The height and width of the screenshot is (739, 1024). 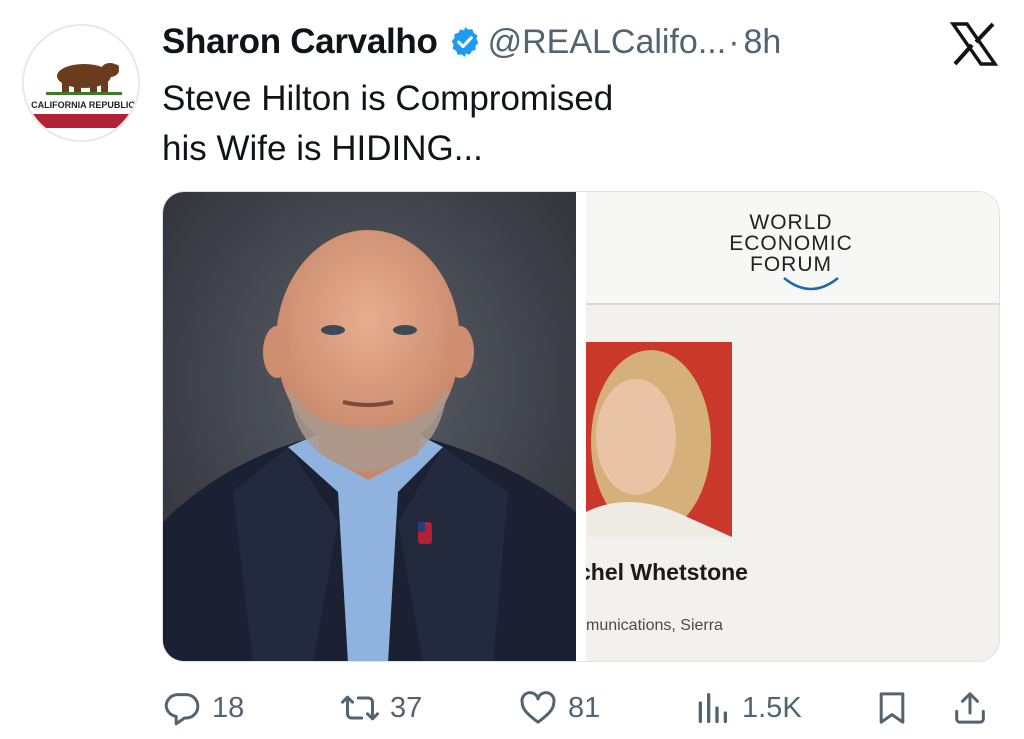 I want to click on share-icon, so click(x=970, y=708).